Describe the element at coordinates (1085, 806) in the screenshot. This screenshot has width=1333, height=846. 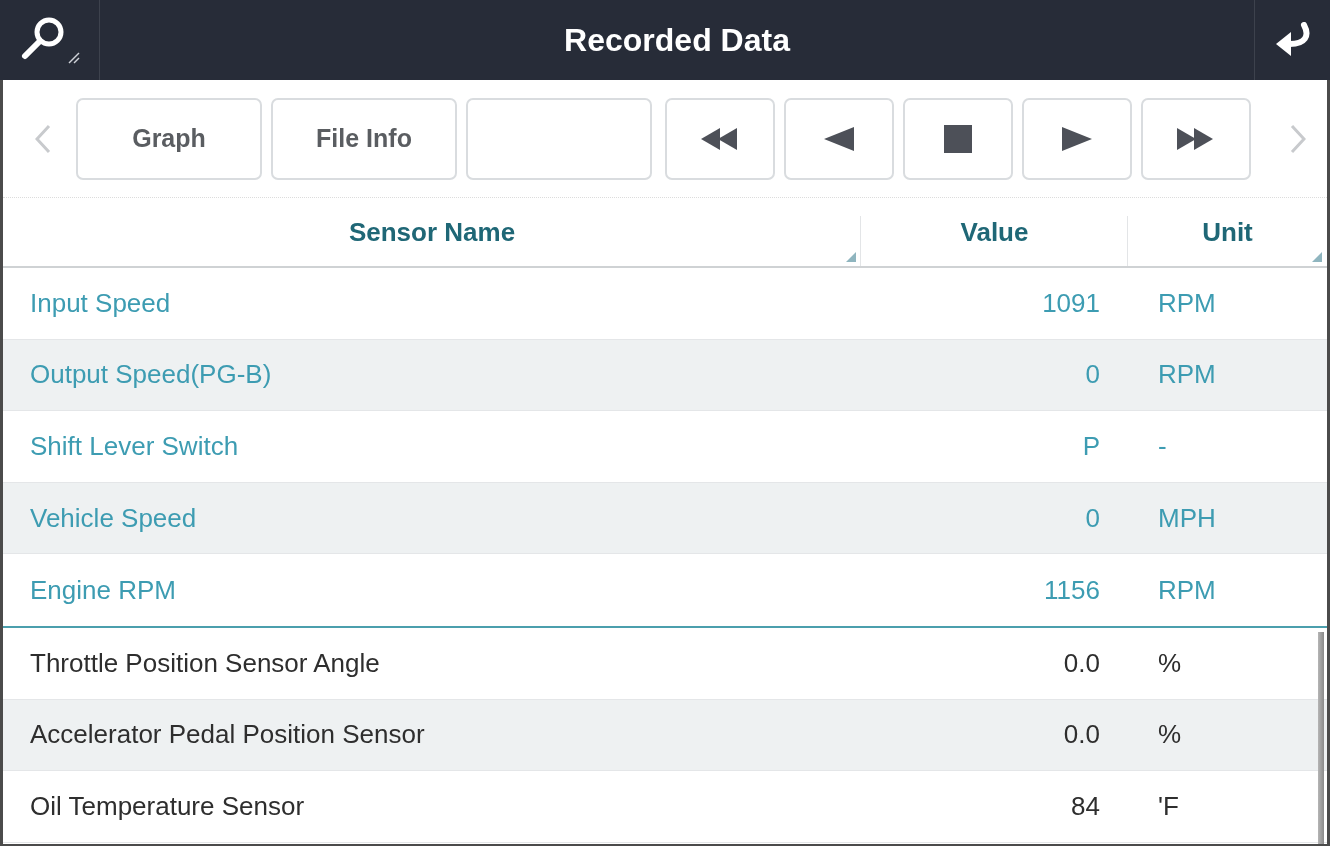
I see `sensor-value: 84` at that location.